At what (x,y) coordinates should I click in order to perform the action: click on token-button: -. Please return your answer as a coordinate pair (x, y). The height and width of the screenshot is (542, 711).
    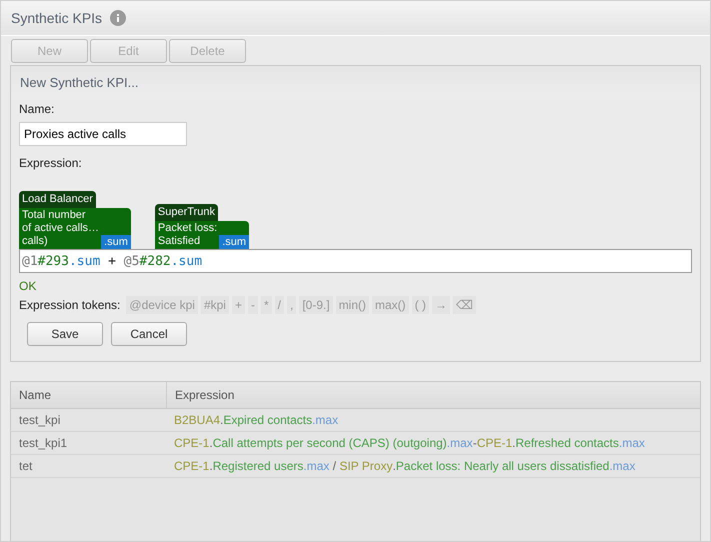
    Looking at the image, I should click on (253, 305).